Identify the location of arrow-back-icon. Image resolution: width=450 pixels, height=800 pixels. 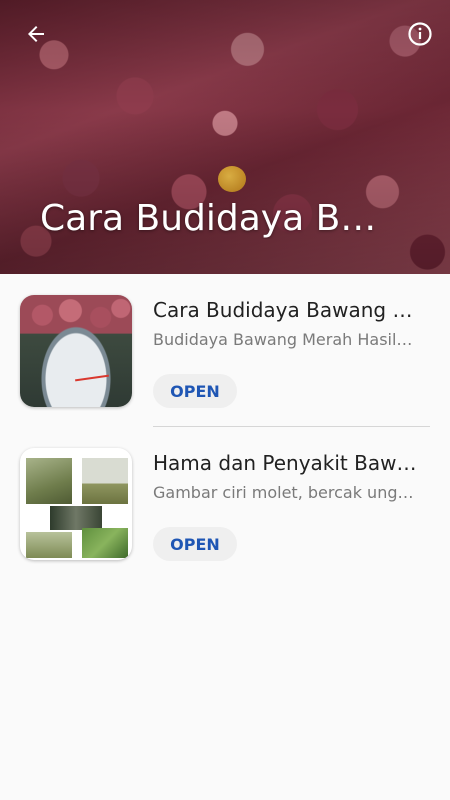
(36, 36).